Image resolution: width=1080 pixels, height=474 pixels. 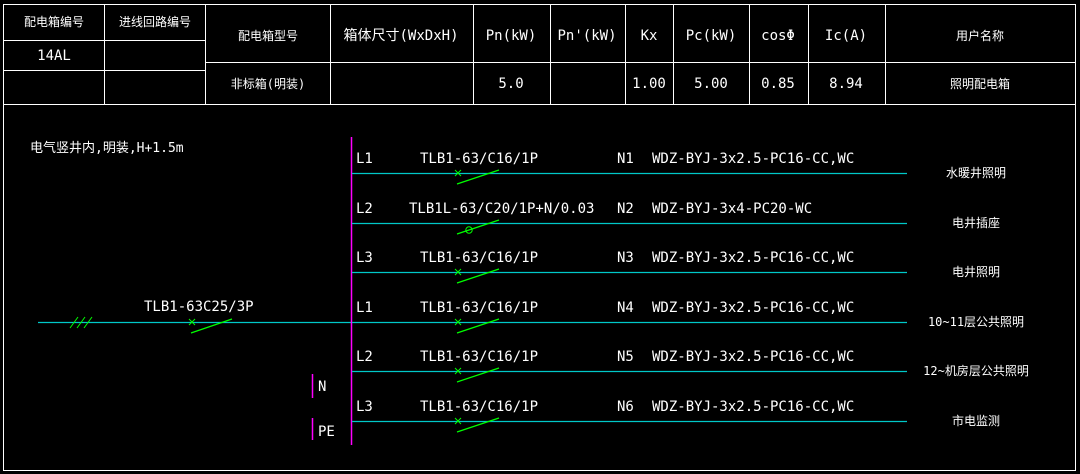 I want to click on circuit-breaker: TLB1L-63/C20/1P+N/0.03, so click(x=502, y=209).